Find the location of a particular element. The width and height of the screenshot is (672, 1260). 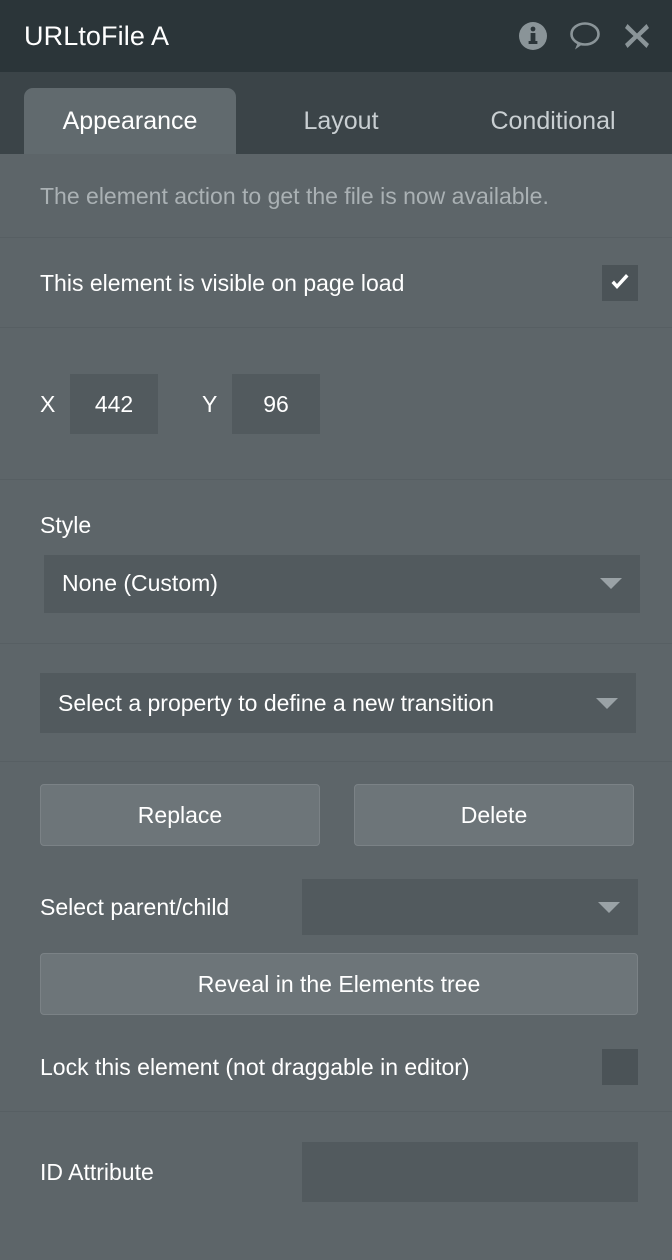

element-actions-row: Replace Delete is located at coordinates (336, 815).